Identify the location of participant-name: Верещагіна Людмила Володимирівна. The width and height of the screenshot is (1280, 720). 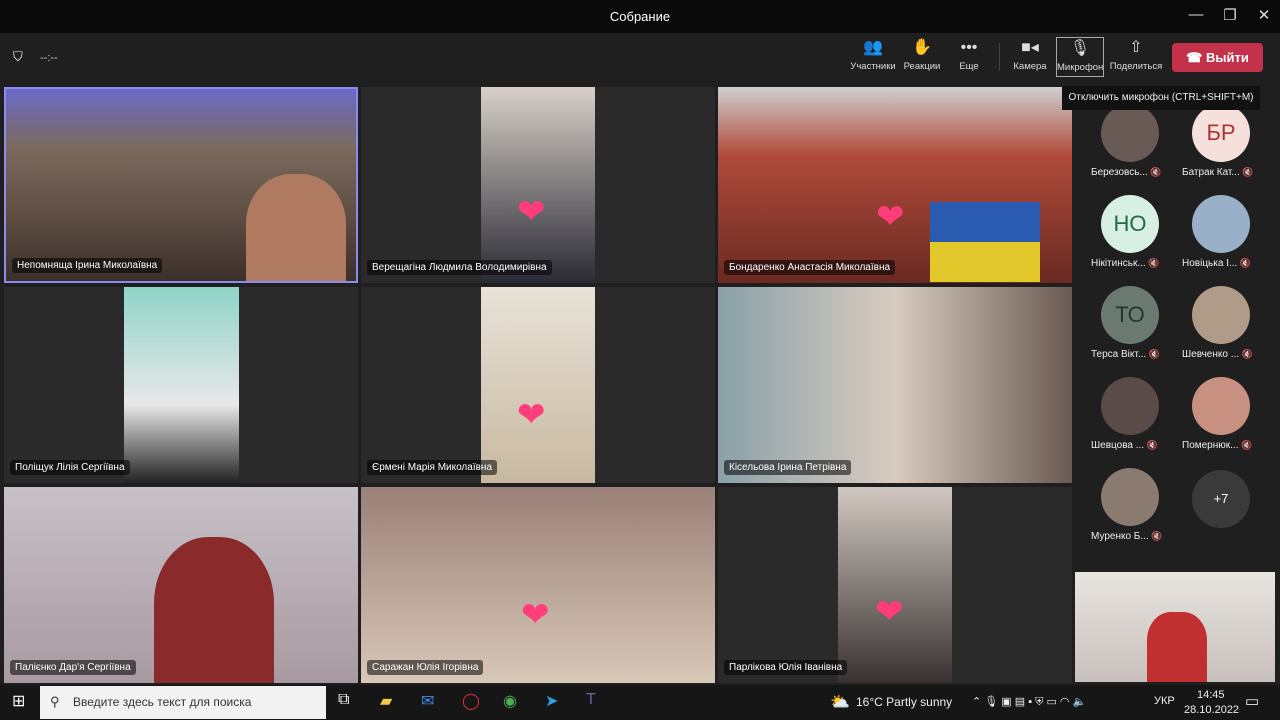
(459, 267).